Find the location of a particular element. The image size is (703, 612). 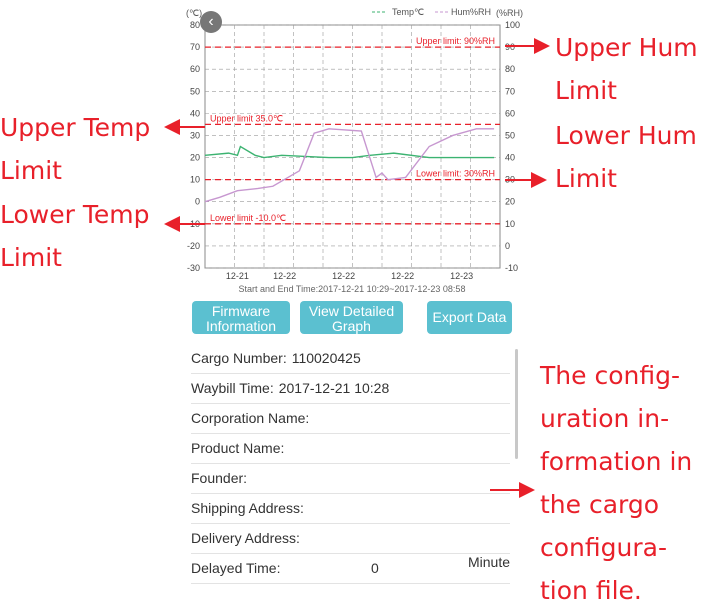

info-row: Cargo Number: 110020425 is located at coordinates (350, 358).